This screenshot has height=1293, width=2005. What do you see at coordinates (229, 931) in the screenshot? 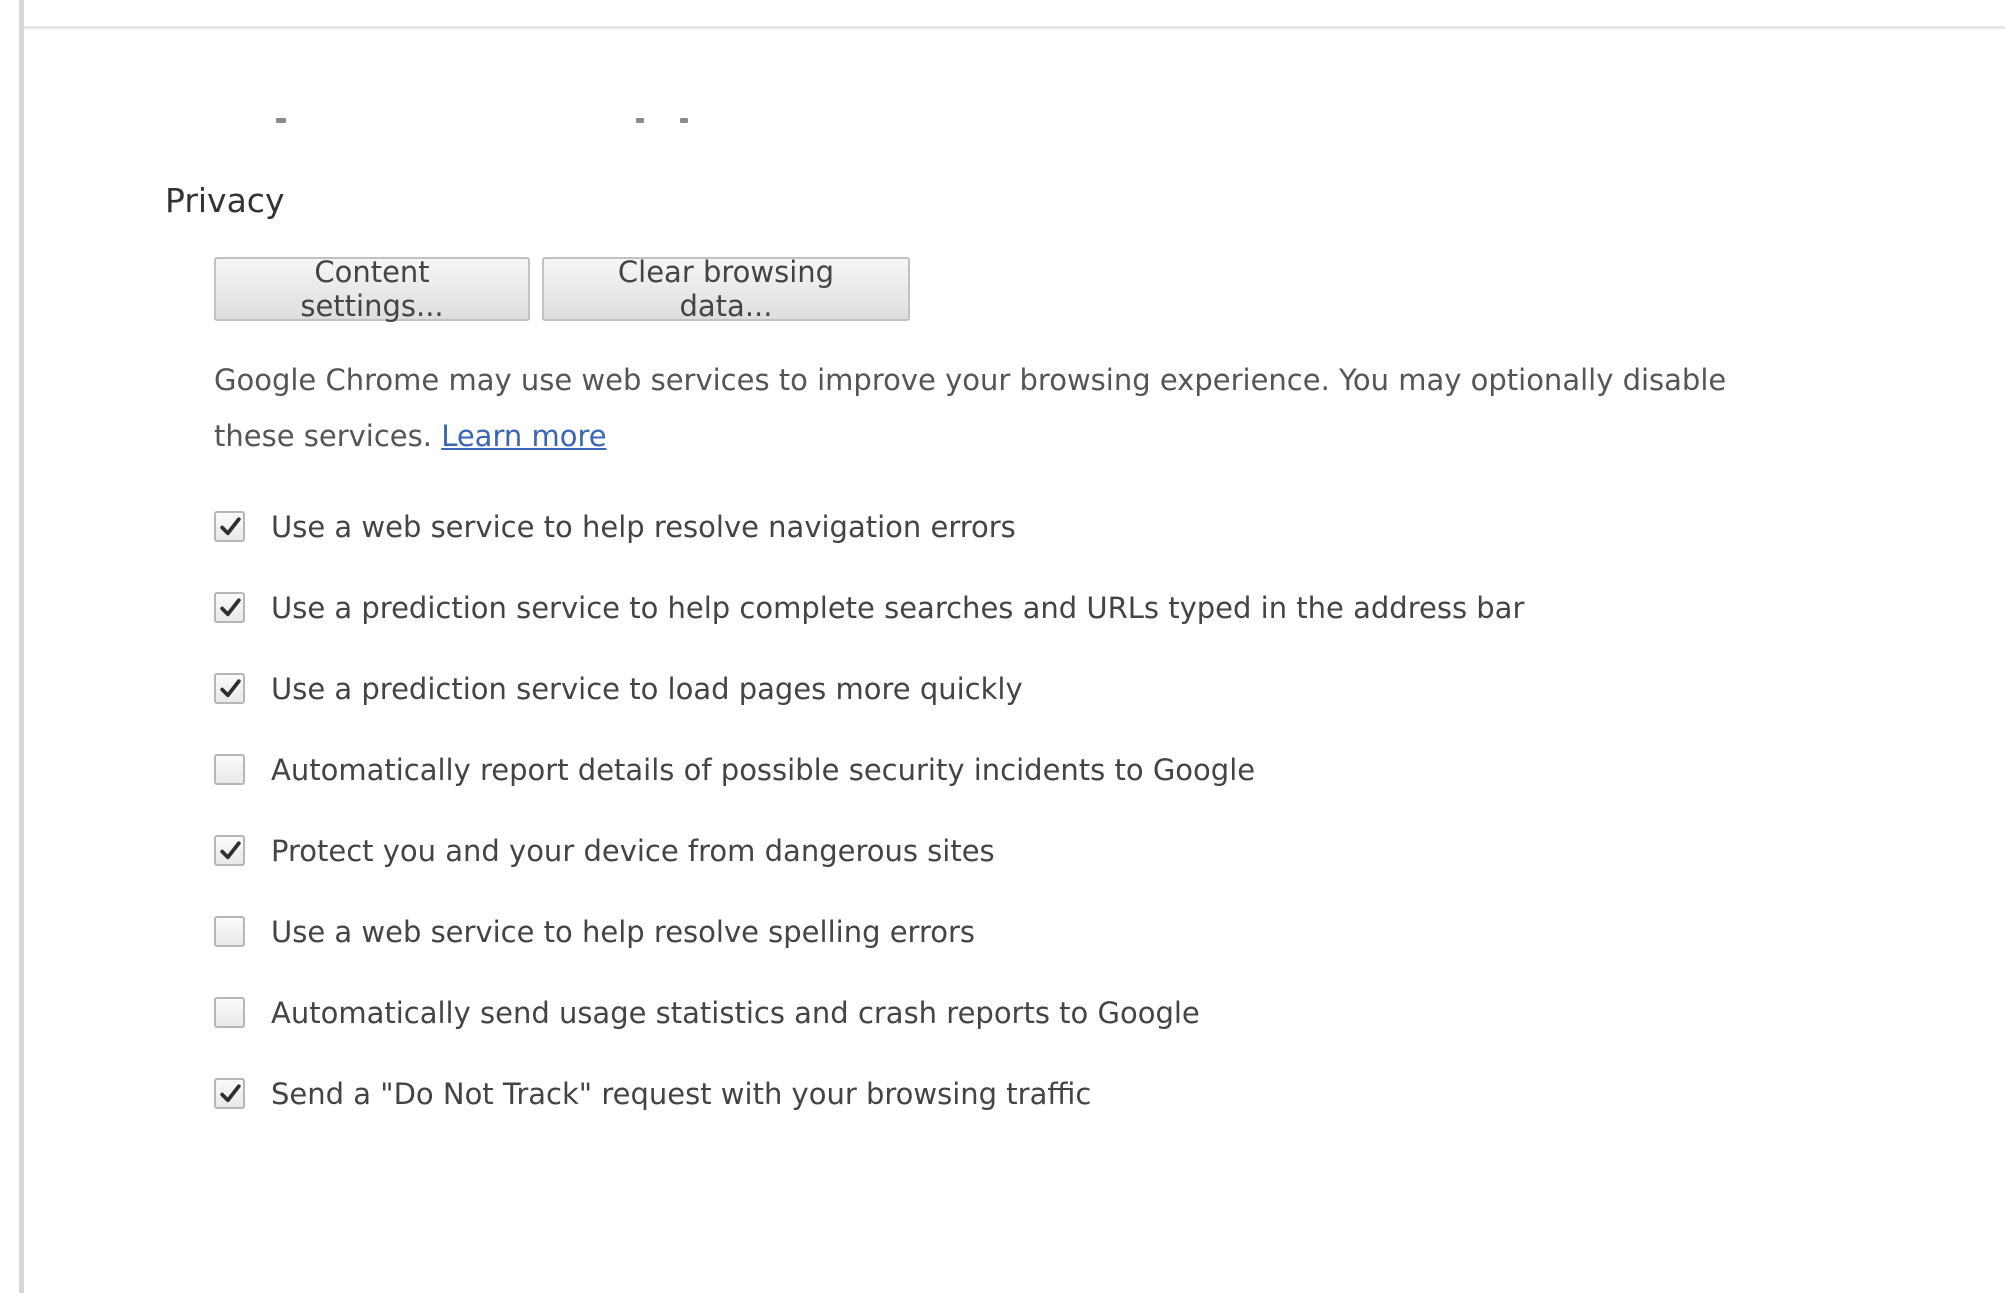
I see `spelling-errors-checkbox` at bounding box center [229, 931].